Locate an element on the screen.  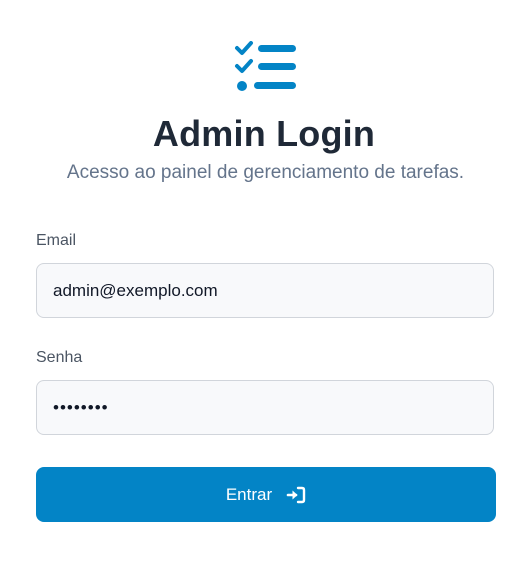
login-button: Entrar is located at coordinates (266, 494).